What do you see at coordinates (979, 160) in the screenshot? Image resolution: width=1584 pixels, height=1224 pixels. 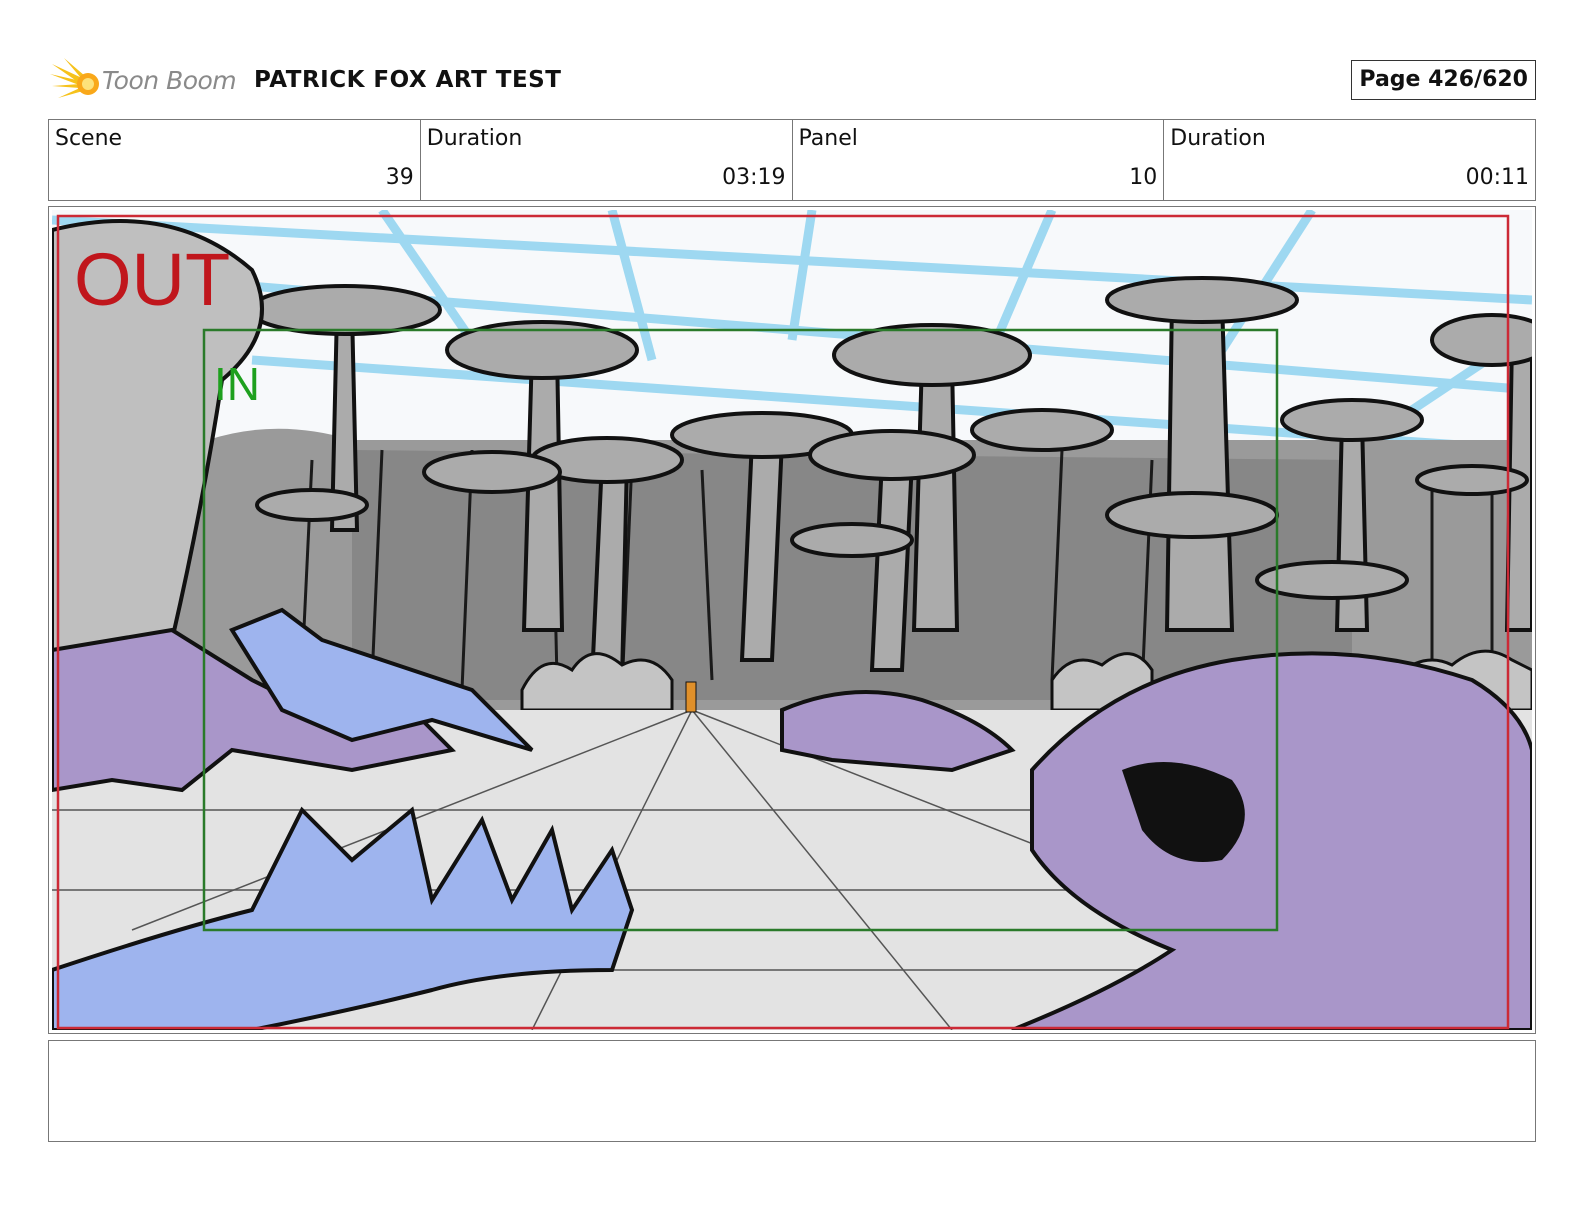 I see `panel-cell: Panel 10` at bounding box center [979, 160].